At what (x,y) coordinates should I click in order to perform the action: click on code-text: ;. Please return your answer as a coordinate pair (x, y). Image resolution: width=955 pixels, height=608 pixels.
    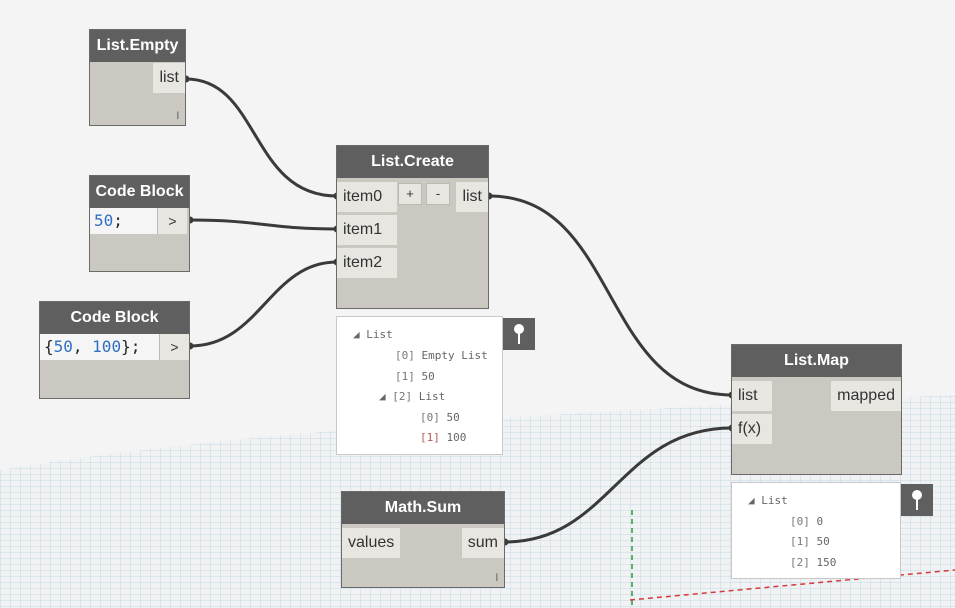
    Looking at the image, I should click on (118, 220).